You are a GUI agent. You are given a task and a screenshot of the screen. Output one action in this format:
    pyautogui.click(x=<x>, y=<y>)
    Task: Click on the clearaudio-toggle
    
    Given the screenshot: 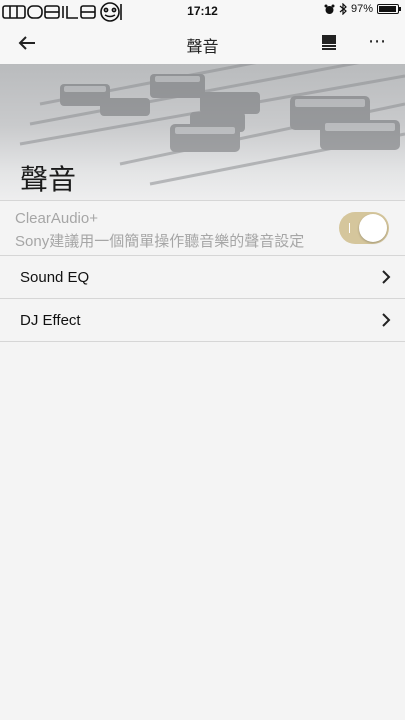 What is the action you would take?
    pyautogui.click(x=364, y=228)
    